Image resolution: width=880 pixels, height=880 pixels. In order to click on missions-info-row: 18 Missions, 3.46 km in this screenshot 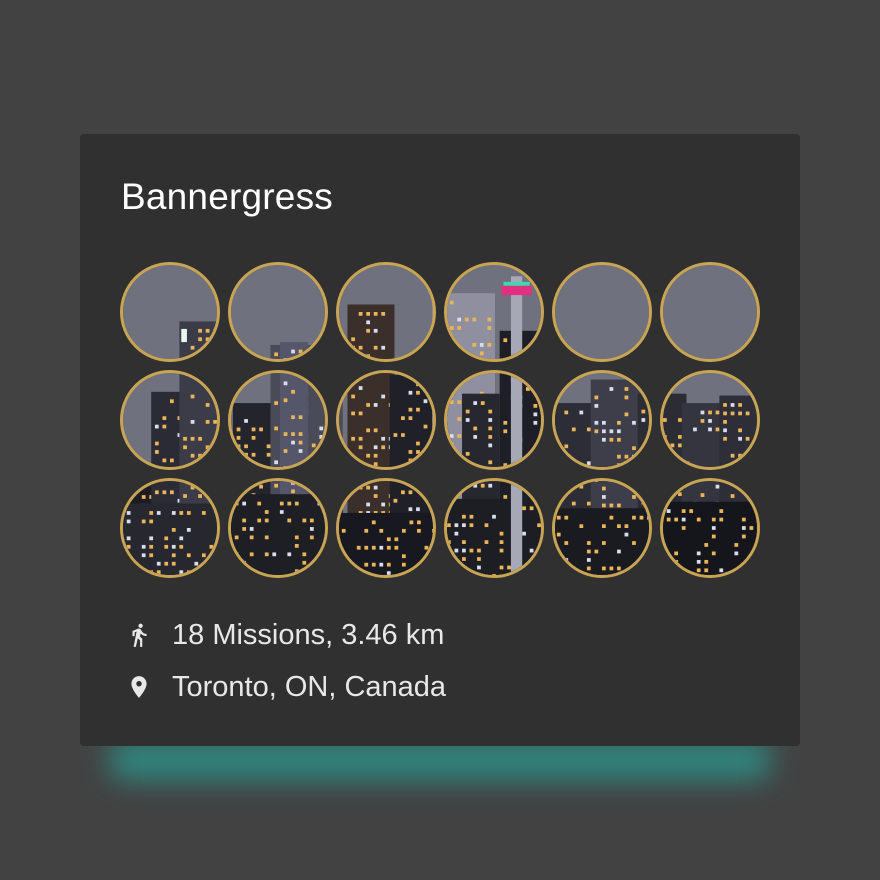, I will do `click(284, 635)`.